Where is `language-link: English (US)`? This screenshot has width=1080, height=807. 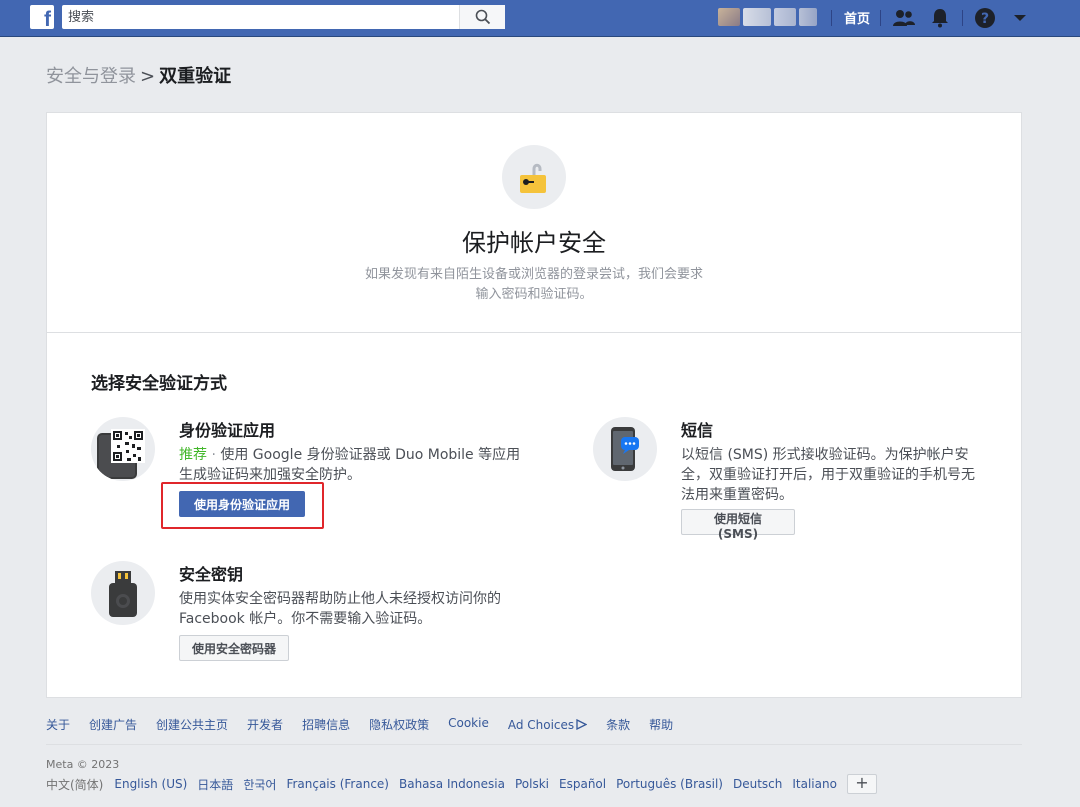 language-link: English (US) is located at coordinates (150, 784).